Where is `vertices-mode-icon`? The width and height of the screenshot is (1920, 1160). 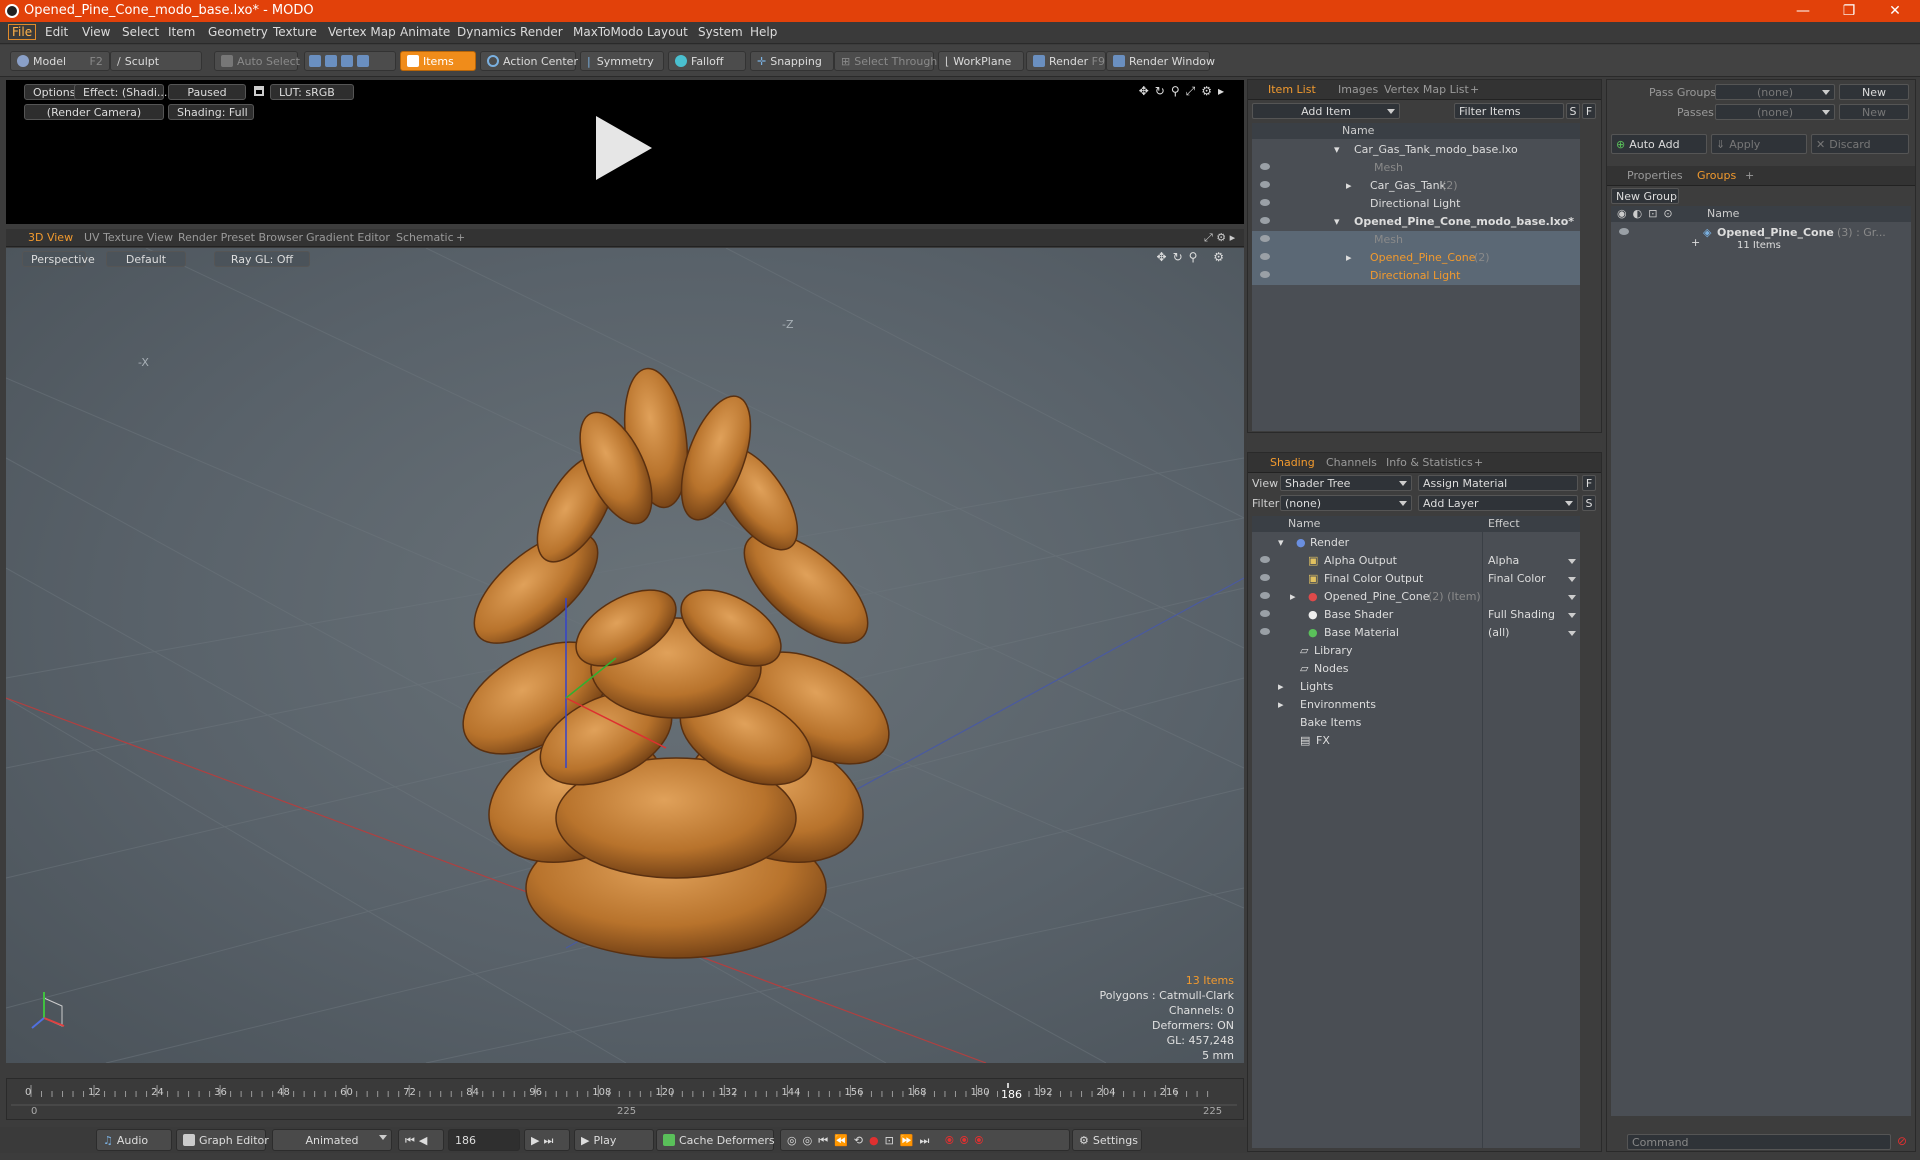
vertices-mode-icon is located at coordinates (315, 61).